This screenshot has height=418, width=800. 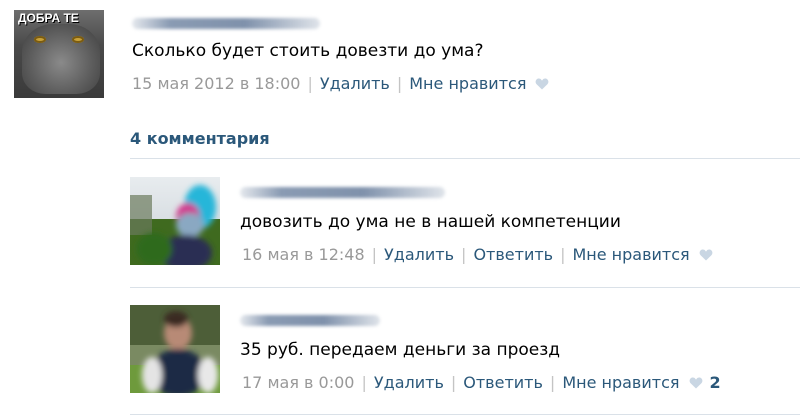 I want to click on post-delete-link: Удалить, so click(x=355, y=83).